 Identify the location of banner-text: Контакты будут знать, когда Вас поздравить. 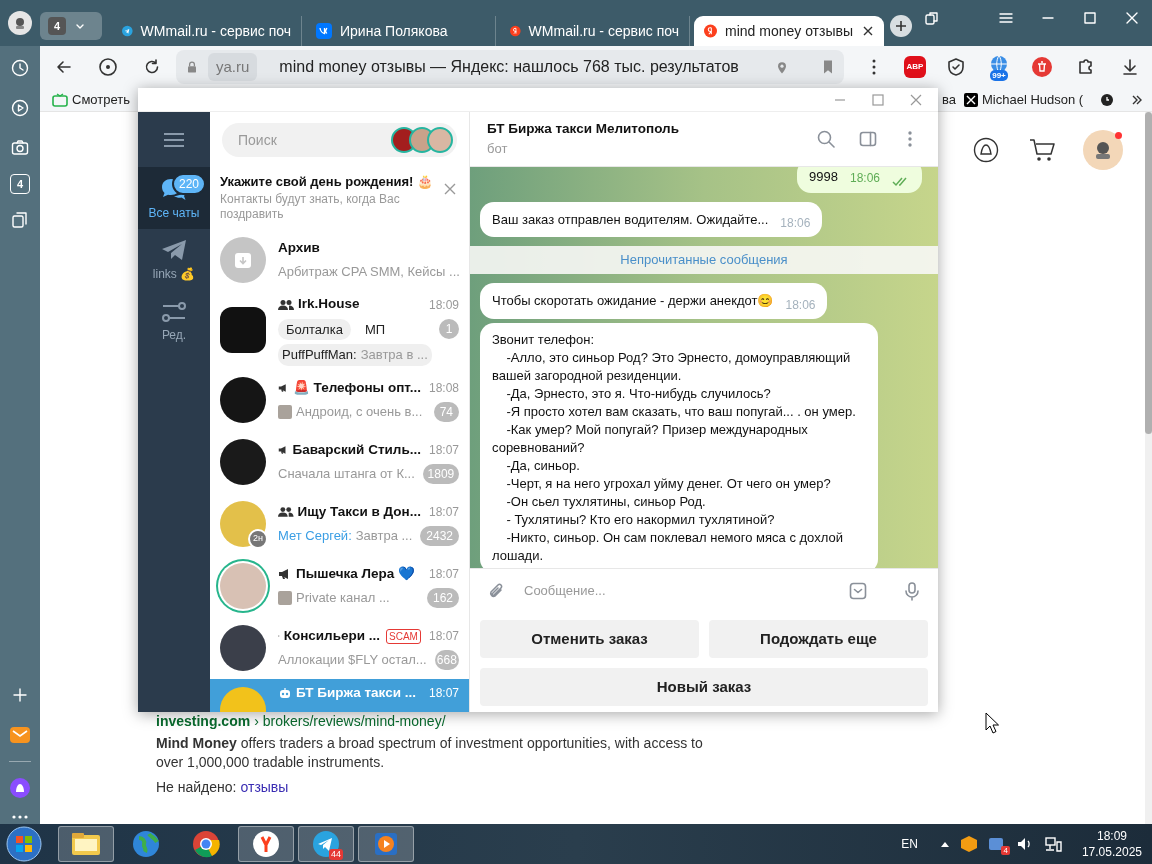
(310, 206).